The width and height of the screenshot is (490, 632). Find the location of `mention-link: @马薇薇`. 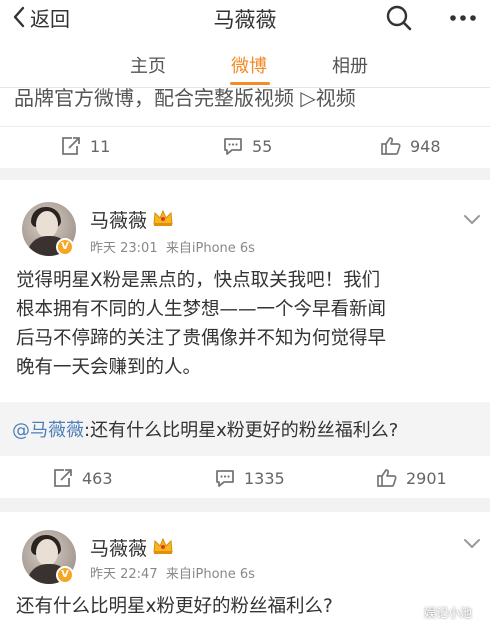

mention-link: @马薇薇 is located at coordinates (48, 430).